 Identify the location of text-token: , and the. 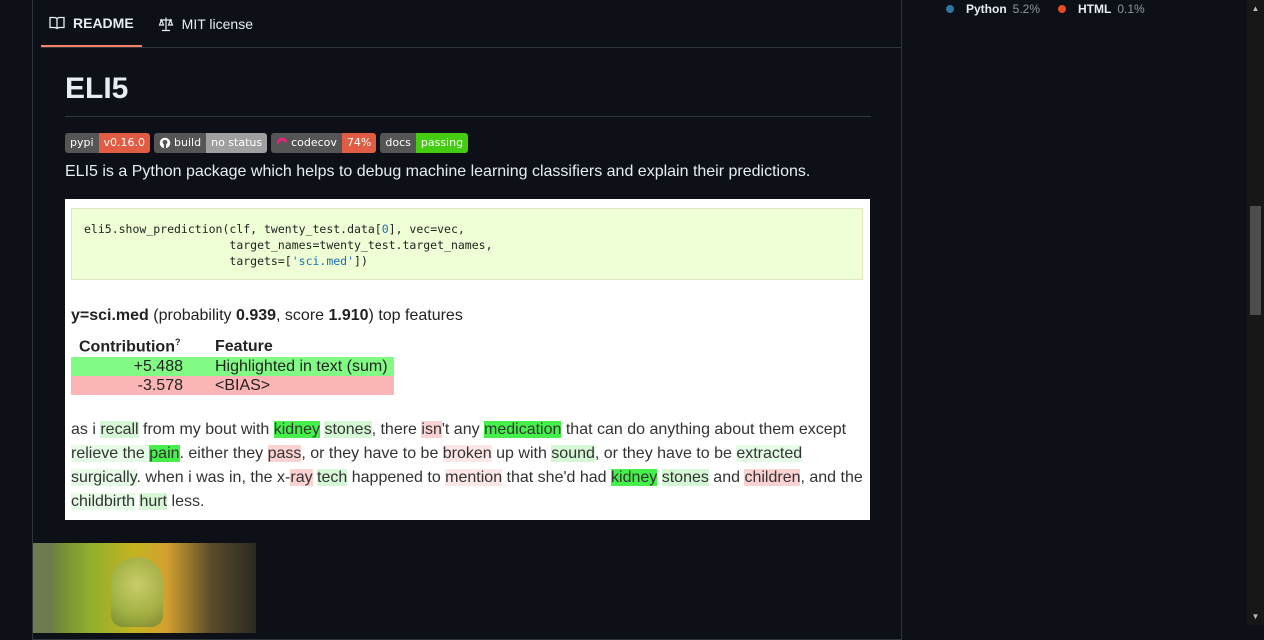
(831, 477).